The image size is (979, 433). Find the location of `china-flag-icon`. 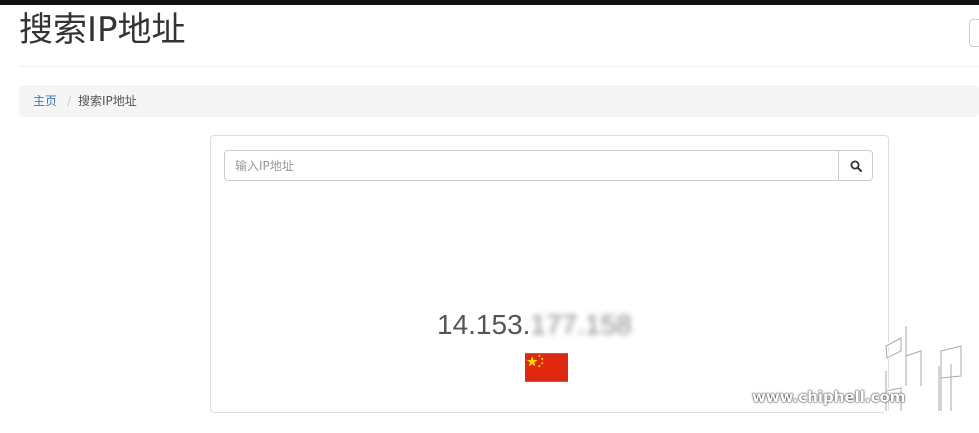

china-flag-icon is located at coordinates (546, 367).